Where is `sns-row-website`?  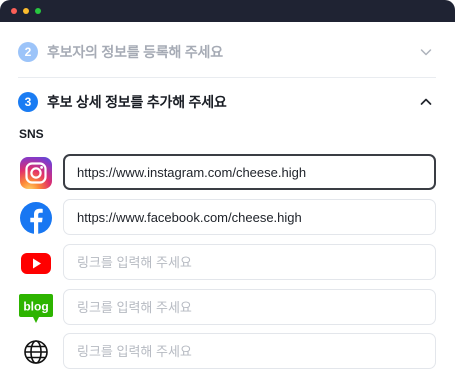
sns-row-website is located at coordinates (227, 352).